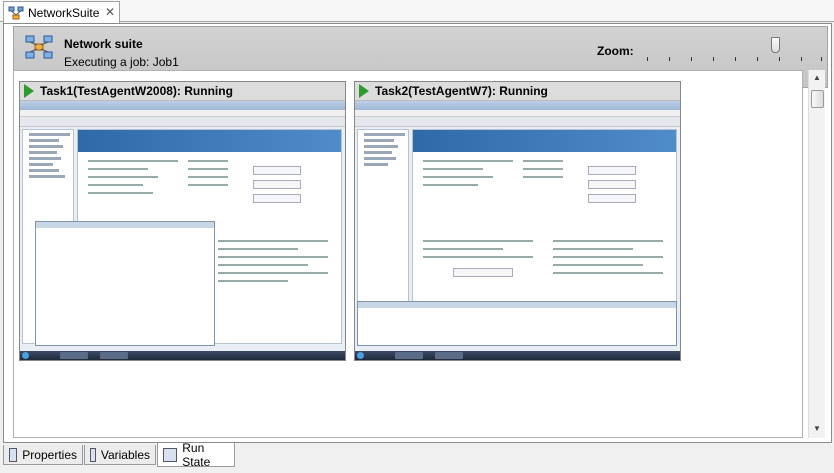  I want to click on tab-run-state: Run State, so click(196, 454).